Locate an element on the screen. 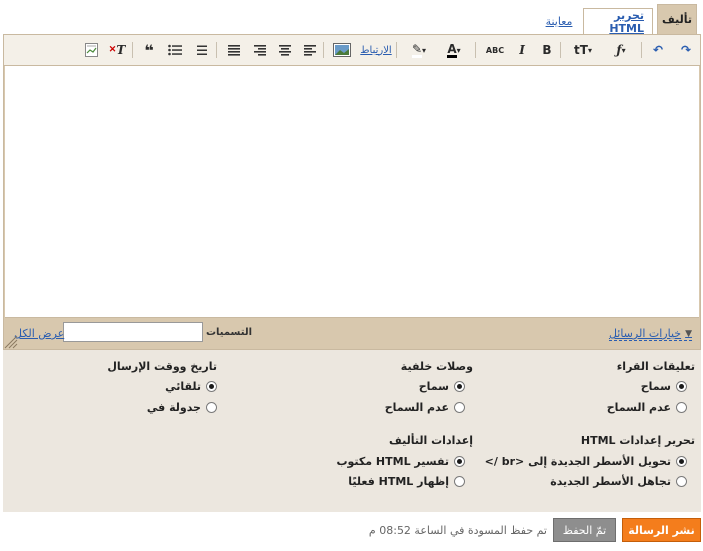 This screenshot has height=551, width=703. labels-input is located at coordinates (133, 332).